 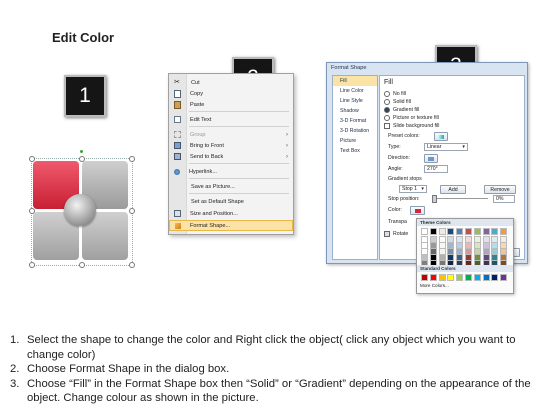 What do you see at coordinates (177, 171) in the screenshot?
I see `hyperlink-icon` at bounding box center [177, 171].